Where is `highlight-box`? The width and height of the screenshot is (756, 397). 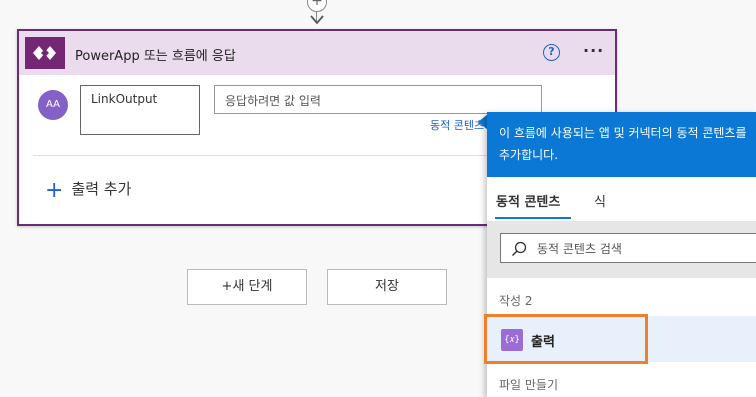 highlight-box is located at coordinates (566, 339).